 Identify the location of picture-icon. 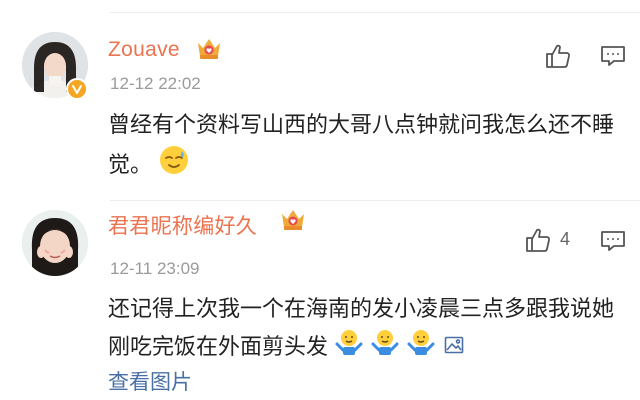
(454, 348).